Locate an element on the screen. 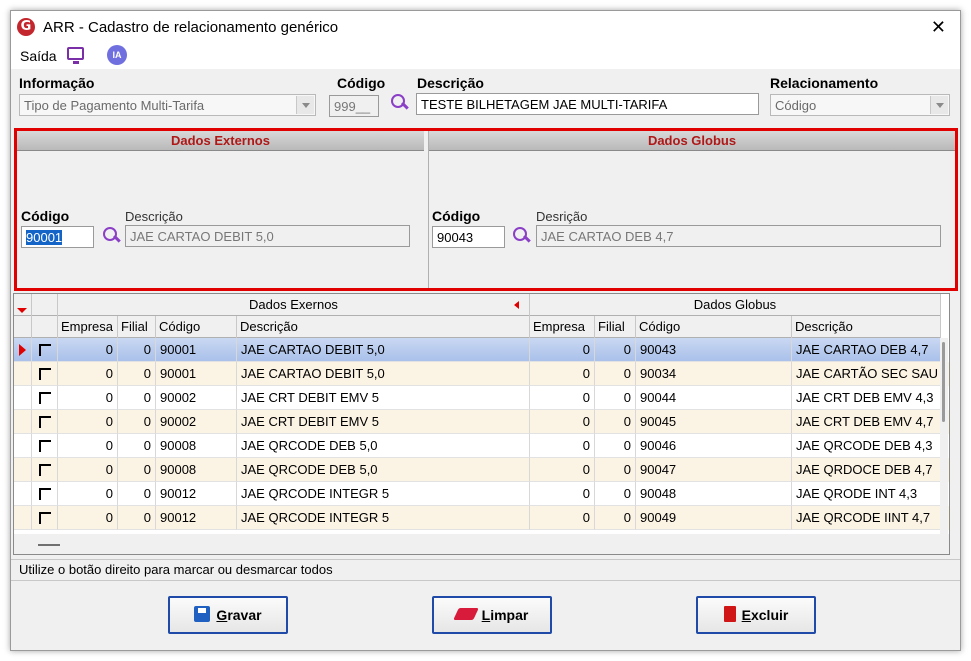 The image size is (971, 661). codigo-field: 999__ is located at coordinates (354, 106).